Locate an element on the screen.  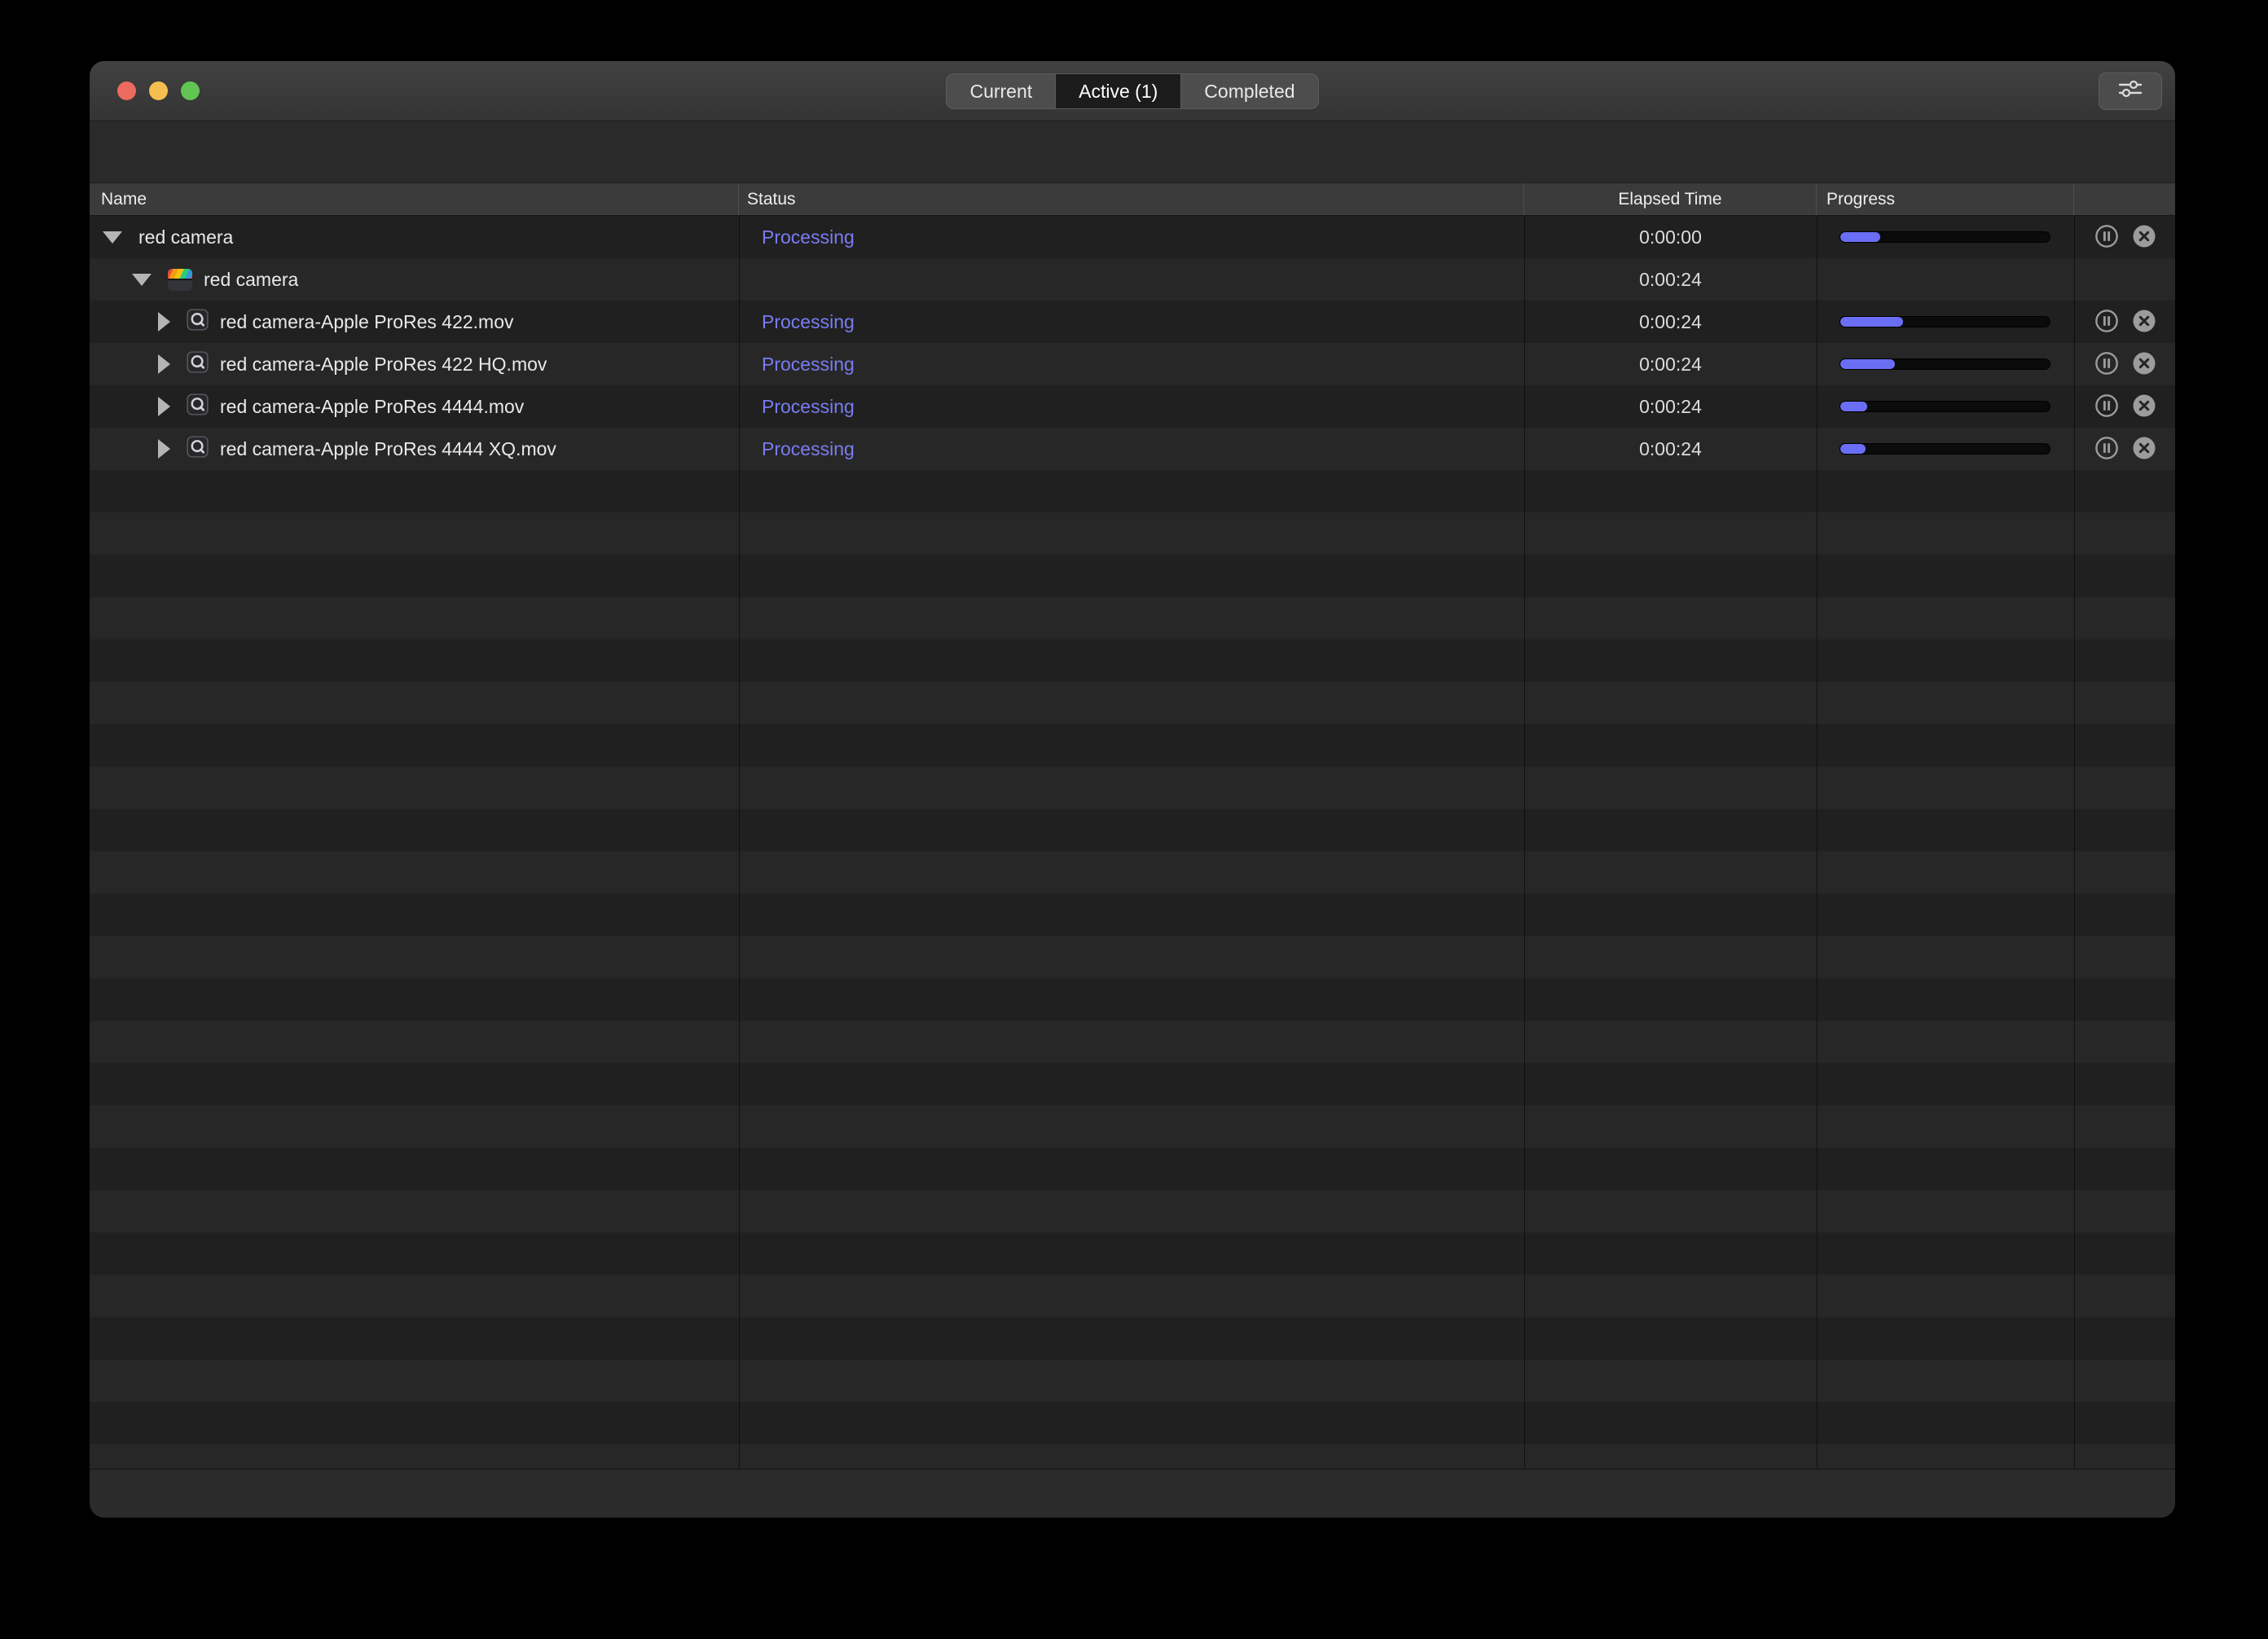
zoom-window-button is located at coordinates (190, 90).